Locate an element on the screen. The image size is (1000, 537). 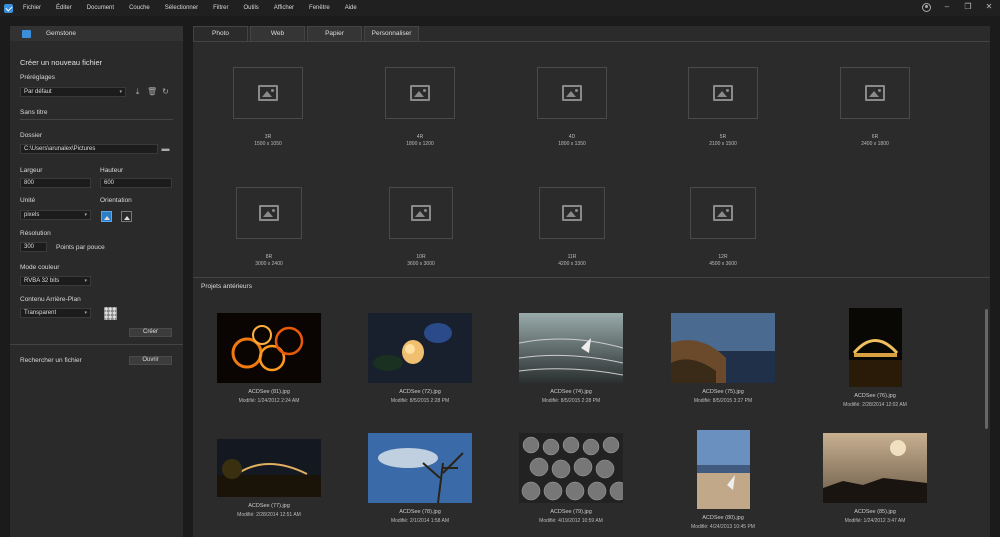
recent-scrollbar is located at coordinates (986, 369).